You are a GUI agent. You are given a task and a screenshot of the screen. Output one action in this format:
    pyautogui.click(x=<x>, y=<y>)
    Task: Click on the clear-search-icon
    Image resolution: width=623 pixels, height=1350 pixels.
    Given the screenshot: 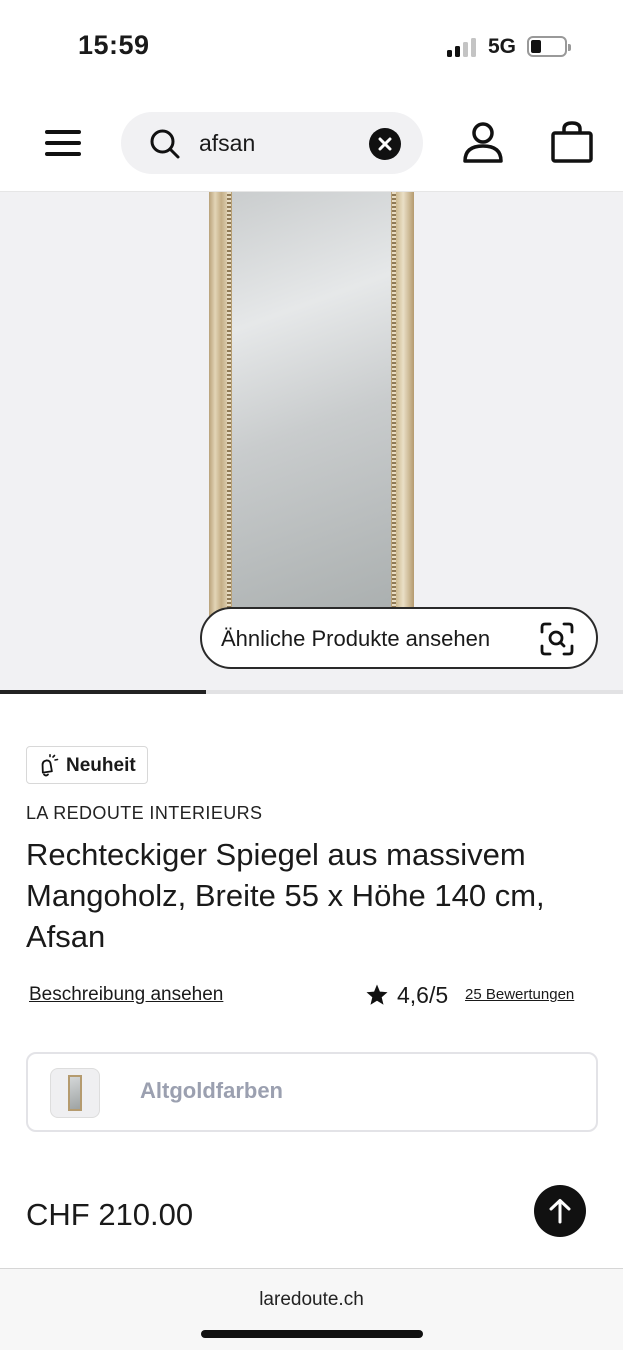 What is the action you would take?
    pyautogui.click(x=385, y=144)
    